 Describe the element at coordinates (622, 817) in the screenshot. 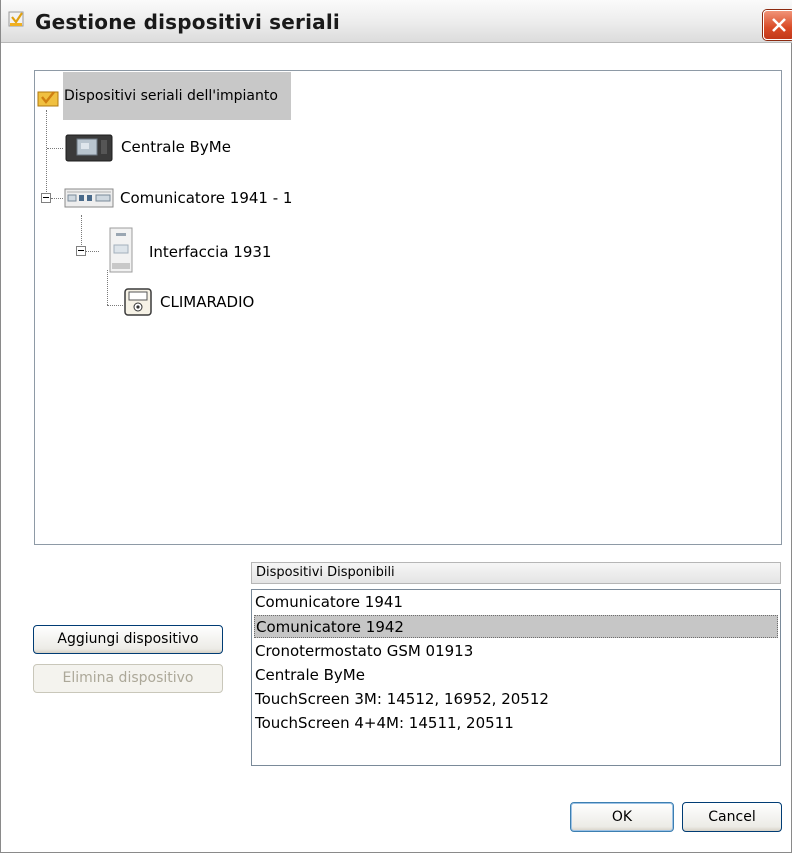

I see `ok-button: OK` at that location.